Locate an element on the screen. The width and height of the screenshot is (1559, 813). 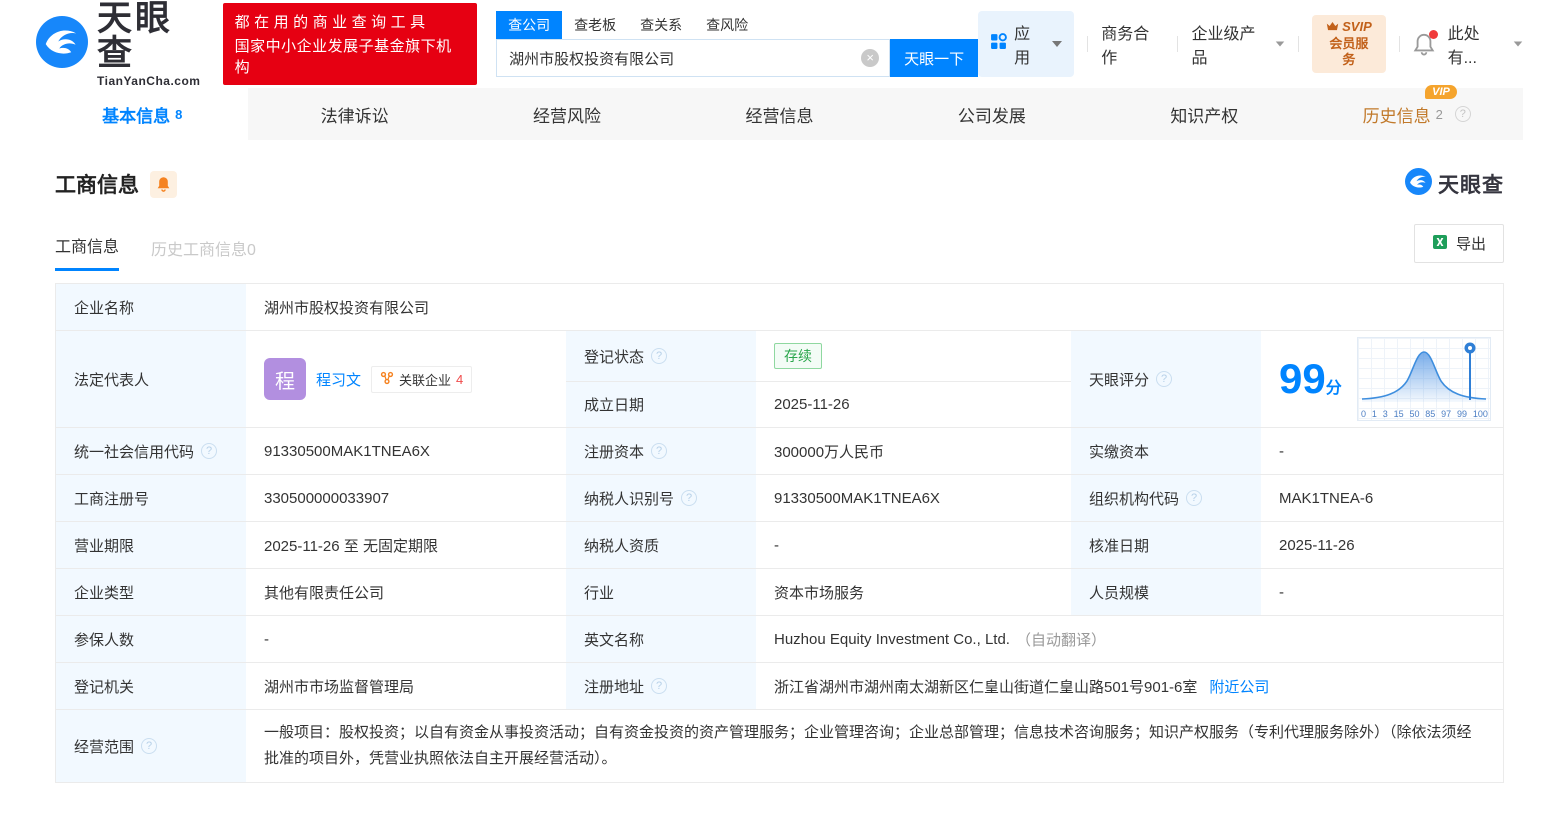
monitor-bell-icon is located at coordinates (163, 184).